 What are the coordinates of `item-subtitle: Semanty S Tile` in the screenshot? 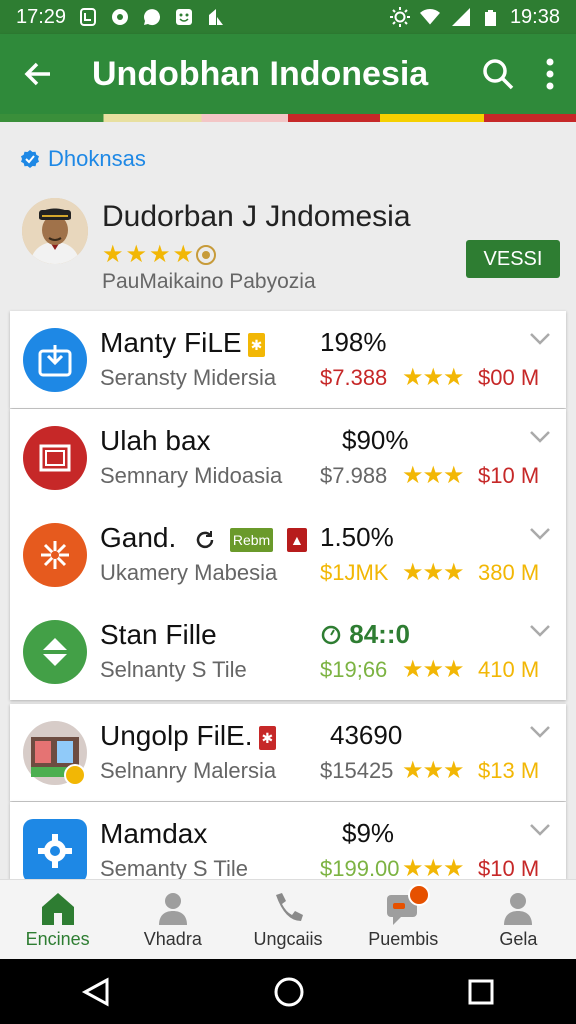 It's located at (174, 867).